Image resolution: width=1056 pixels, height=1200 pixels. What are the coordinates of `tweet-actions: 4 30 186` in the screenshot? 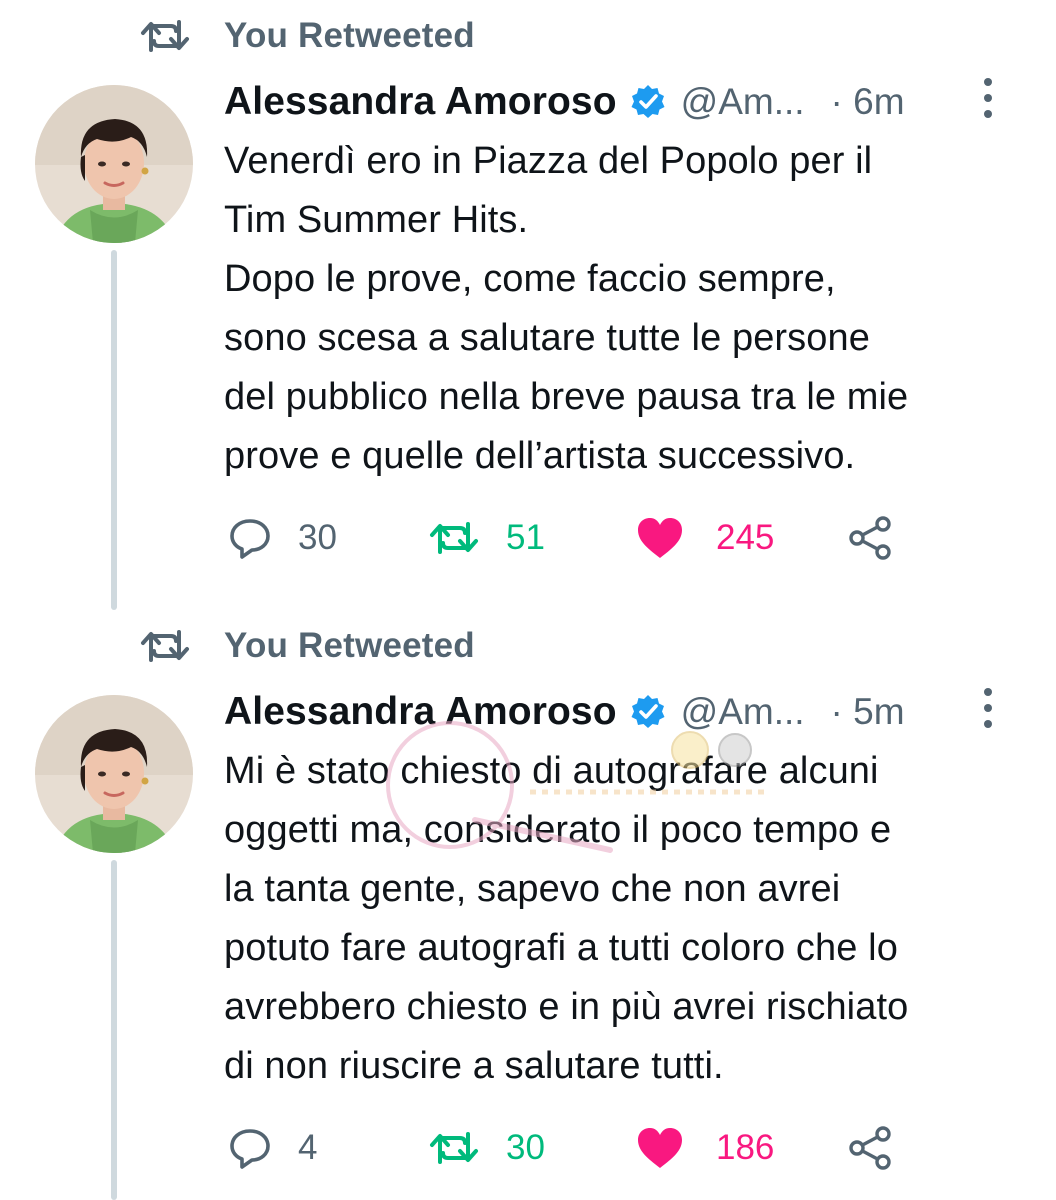 It's located at (624, 1148).